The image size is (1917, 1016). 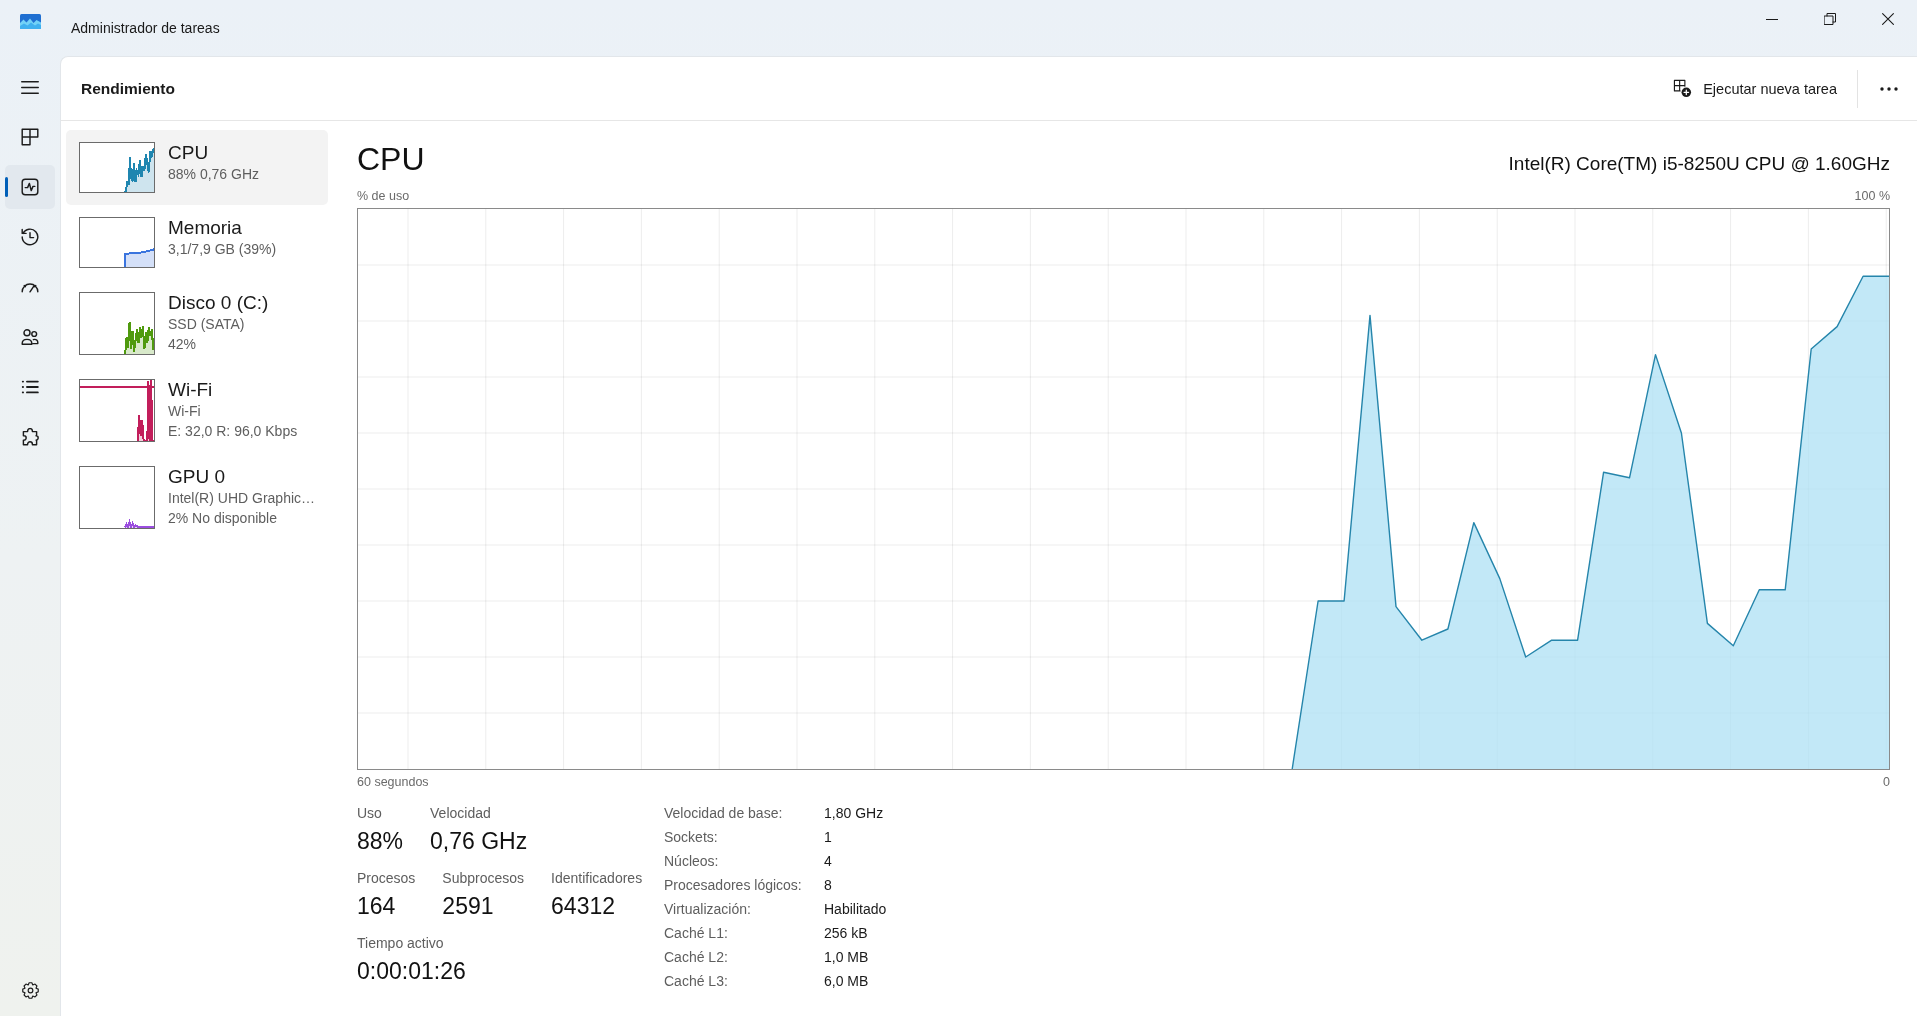 I want to click on window-title: Administrador de tareas, so click(x=145, y=28).